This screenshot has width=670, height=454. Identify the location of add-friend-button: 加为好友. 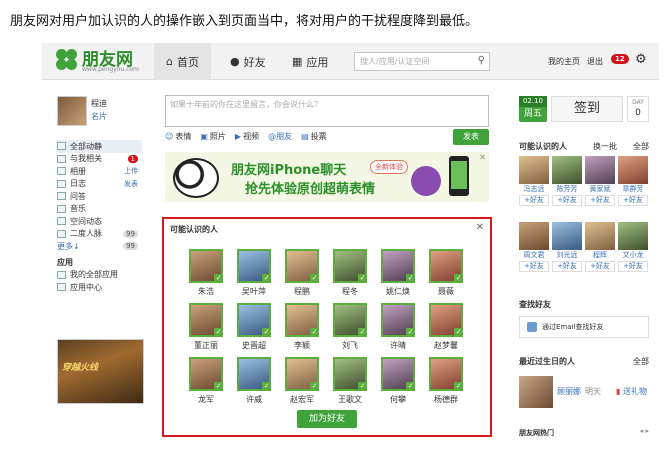
(327, 419).